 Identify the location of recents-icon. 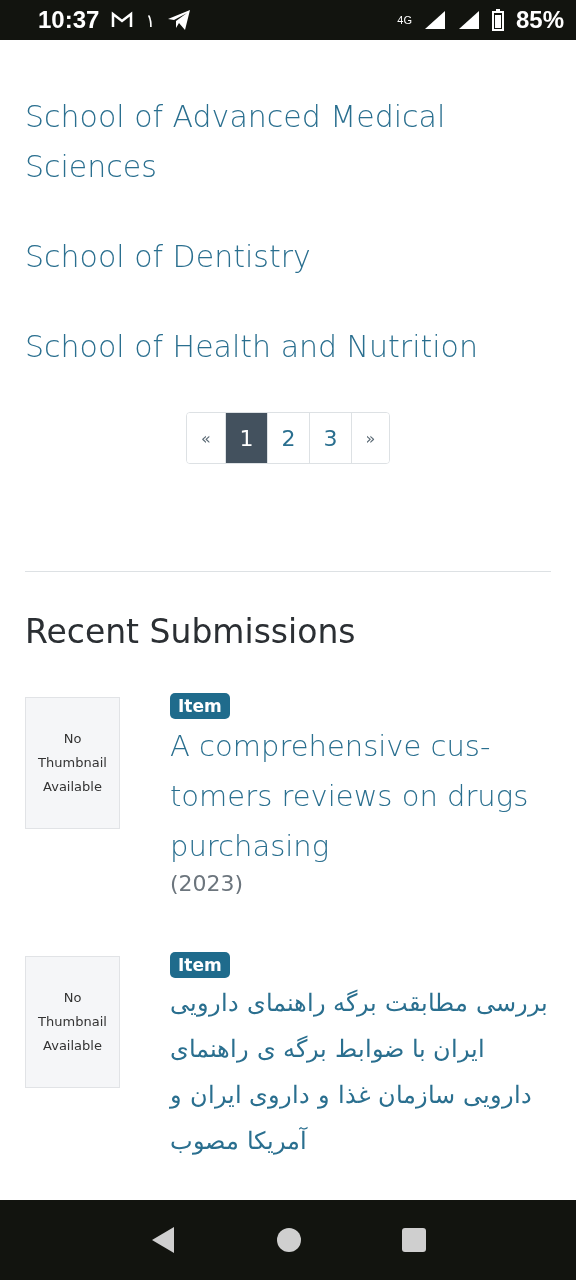
(413, 1240).